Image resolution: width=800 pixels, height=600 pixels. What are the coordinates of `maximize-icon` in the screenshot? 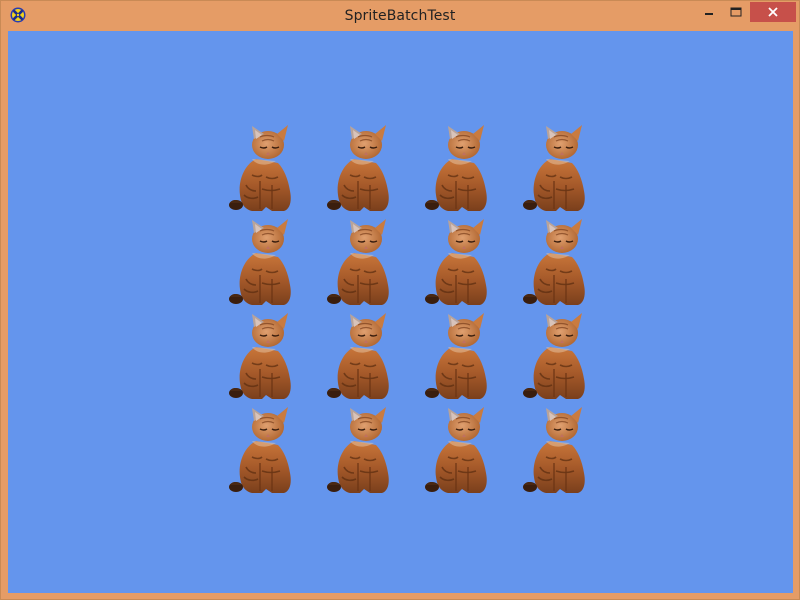 It's located at (735, 12).